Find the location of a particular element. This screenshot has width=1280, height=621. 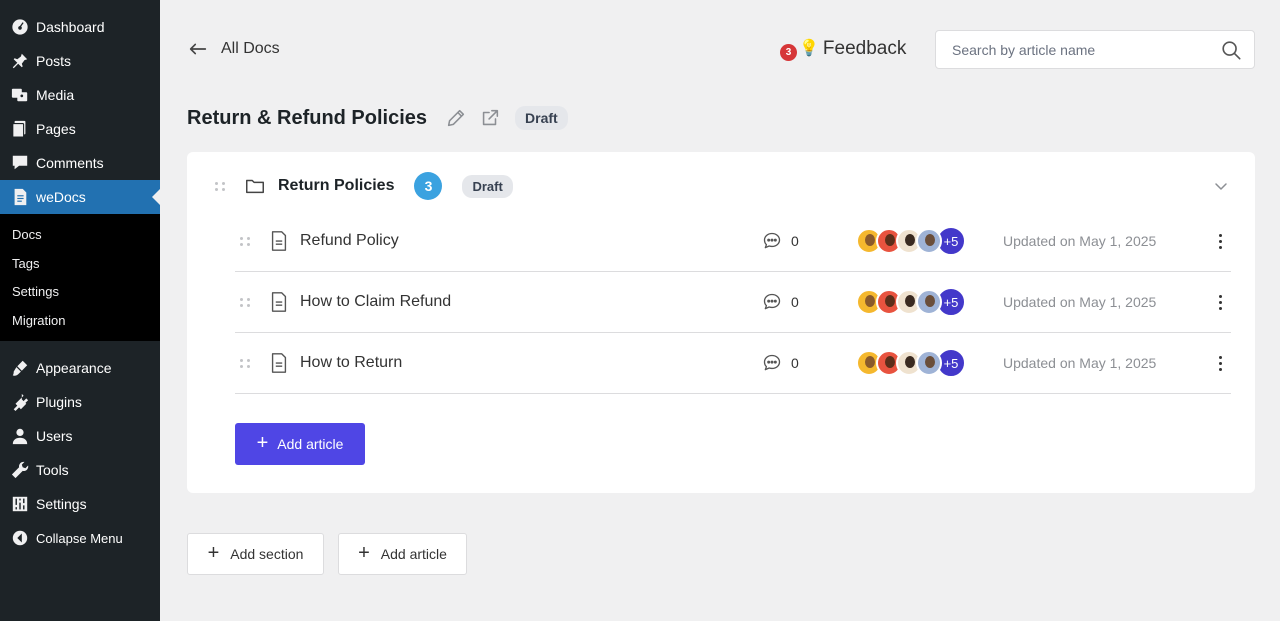

submenu-docs: Docs is located at coordinates (80, 235).